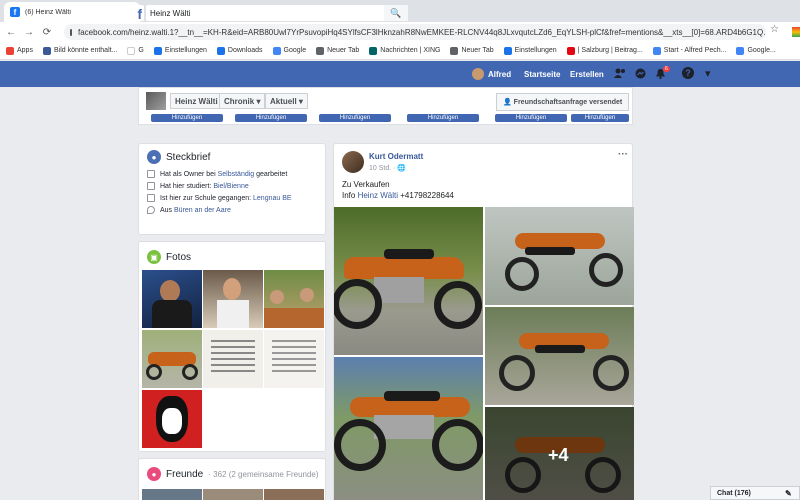 The image size is (800, 500). What do you see at coordinates (378, 195) in the screenshot?
I see `mention-link: Heinz Wälti` at bounding box center [378, 195].